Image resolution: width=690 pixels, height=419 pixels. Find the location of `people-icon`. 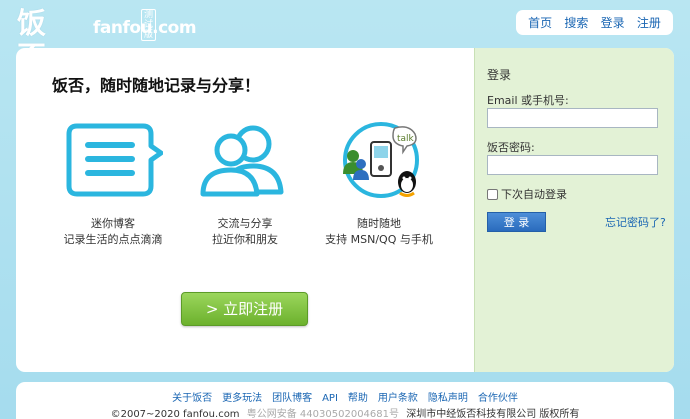

people-icon is located at coordinates (245, 161).